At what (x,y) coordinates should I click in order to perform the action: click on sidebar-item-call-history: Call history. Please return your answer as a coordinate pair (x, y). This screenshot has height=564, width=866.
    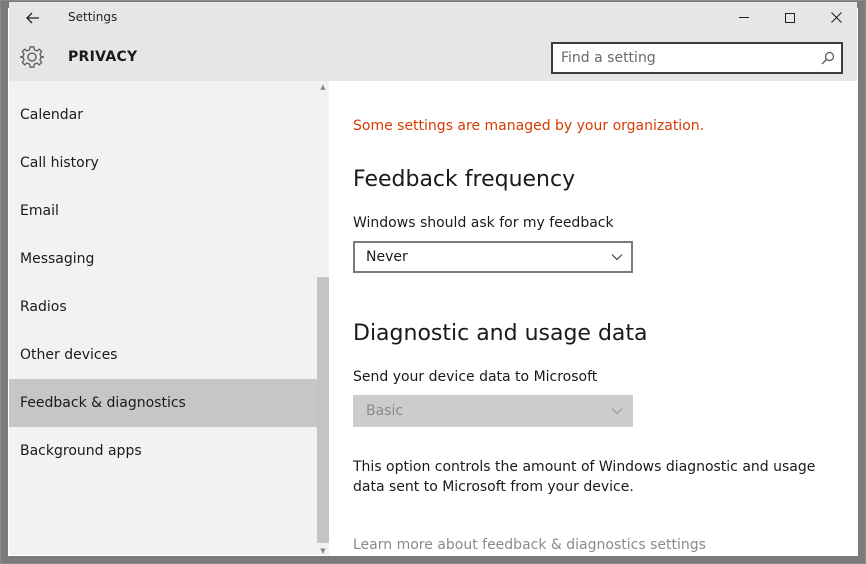
    Looking at the image, I should click on (163, 163).